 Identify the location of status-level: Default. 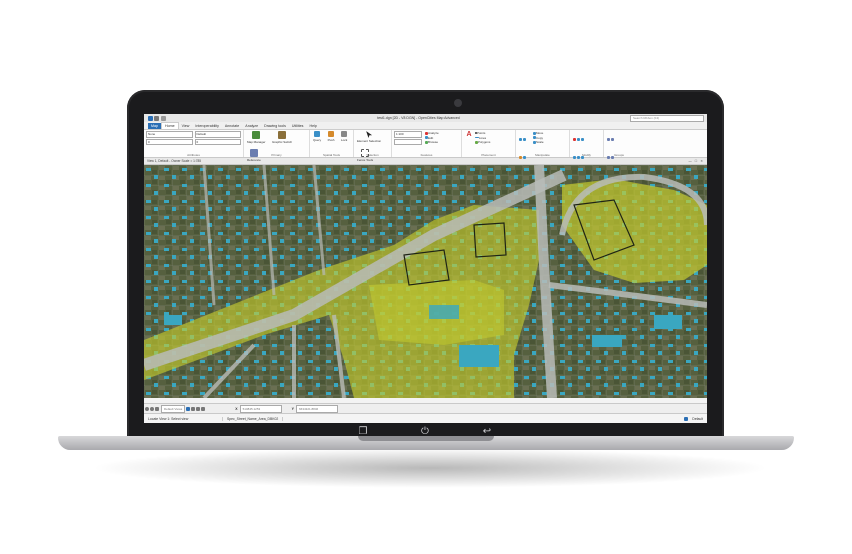
(697, 419).